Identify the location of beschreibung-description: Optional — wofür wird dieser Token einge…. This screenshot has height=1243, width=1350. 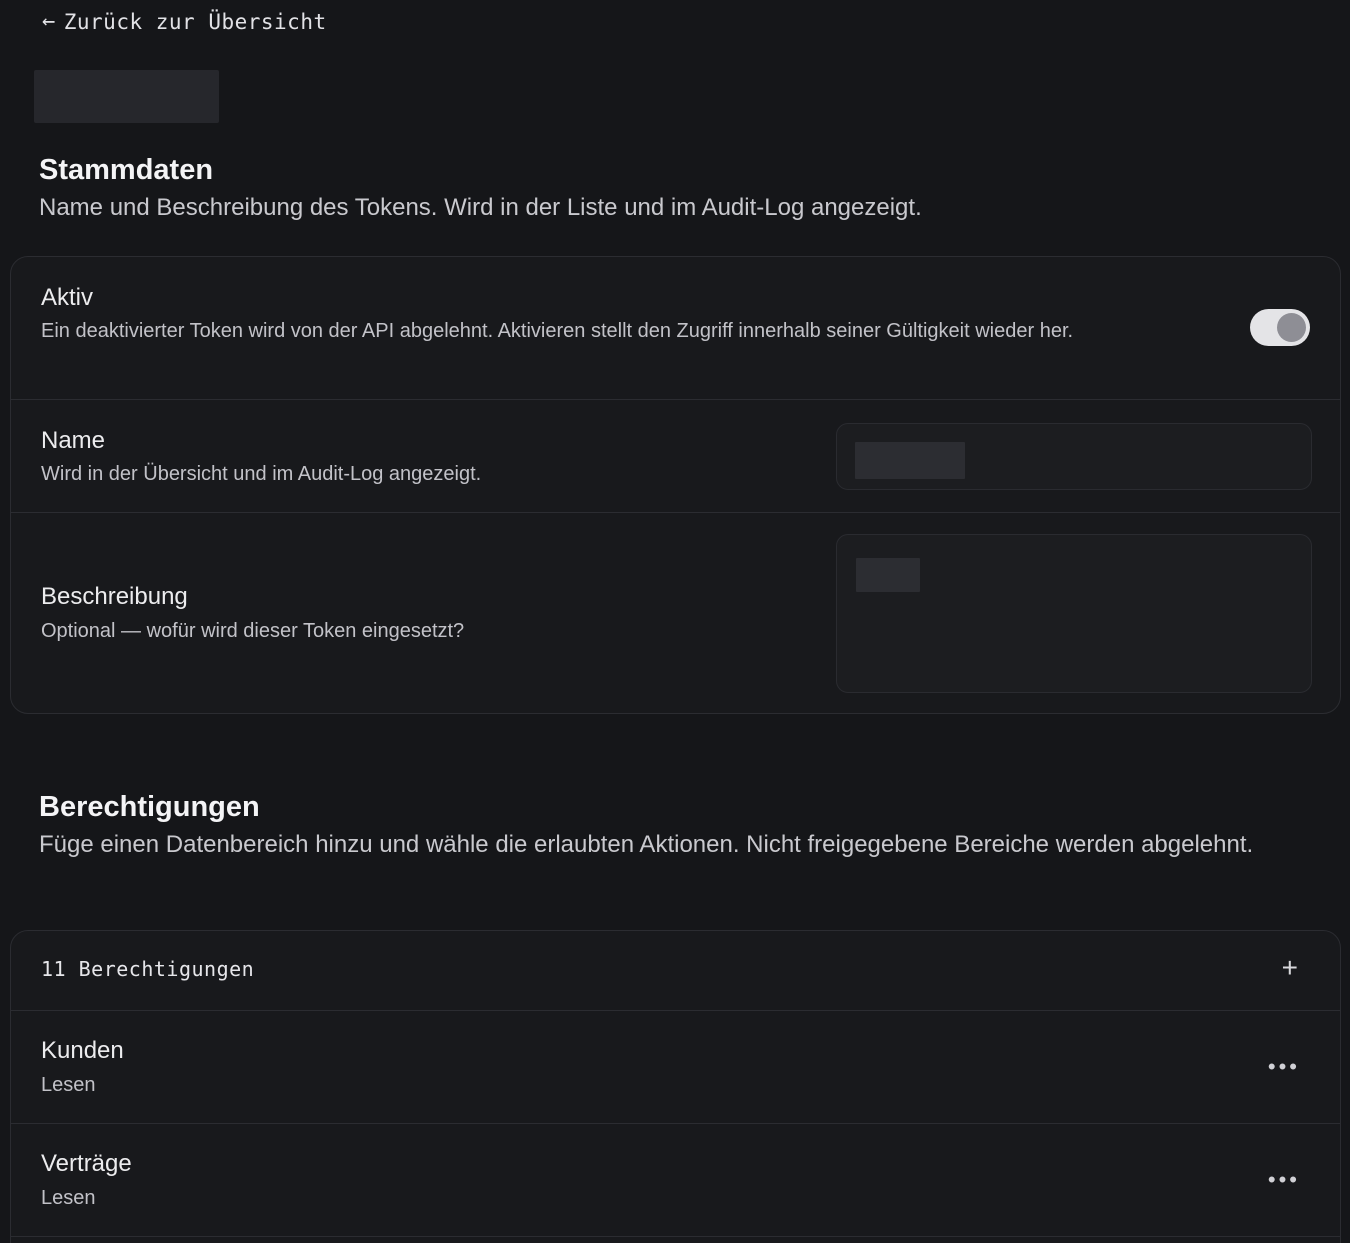
(253, 631).